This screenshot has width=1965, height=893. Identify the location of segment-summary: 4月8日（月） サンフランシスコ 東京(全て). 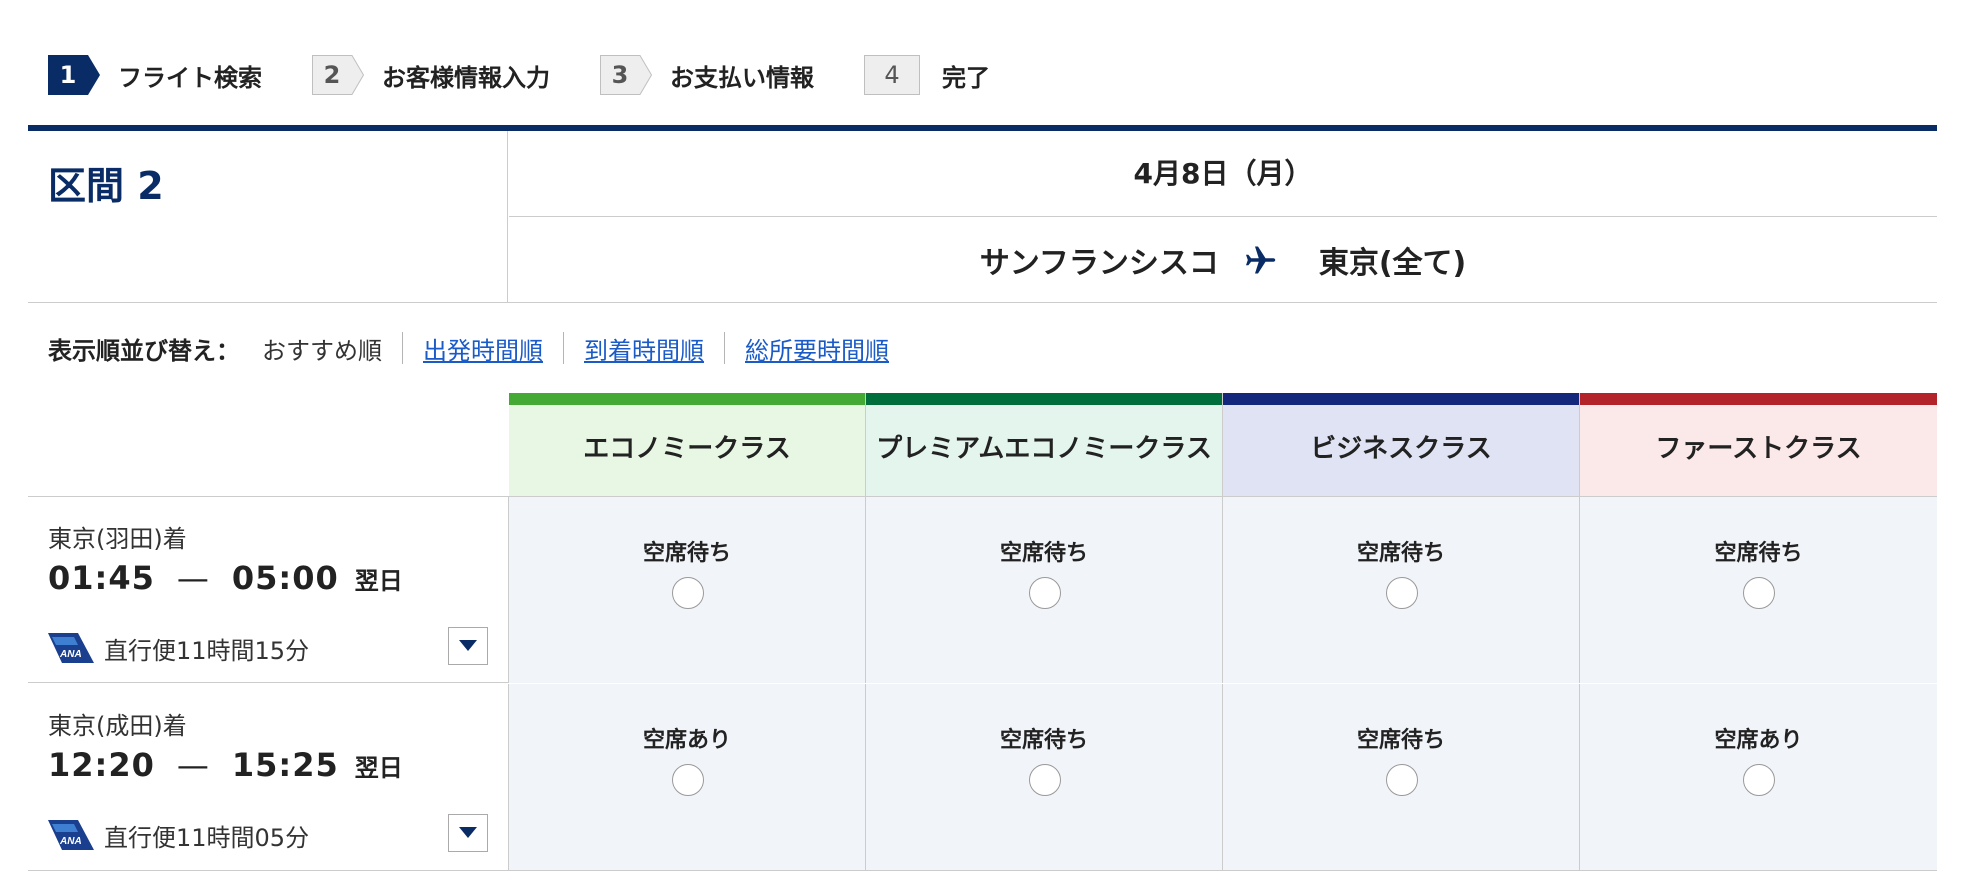
(1223, 216).